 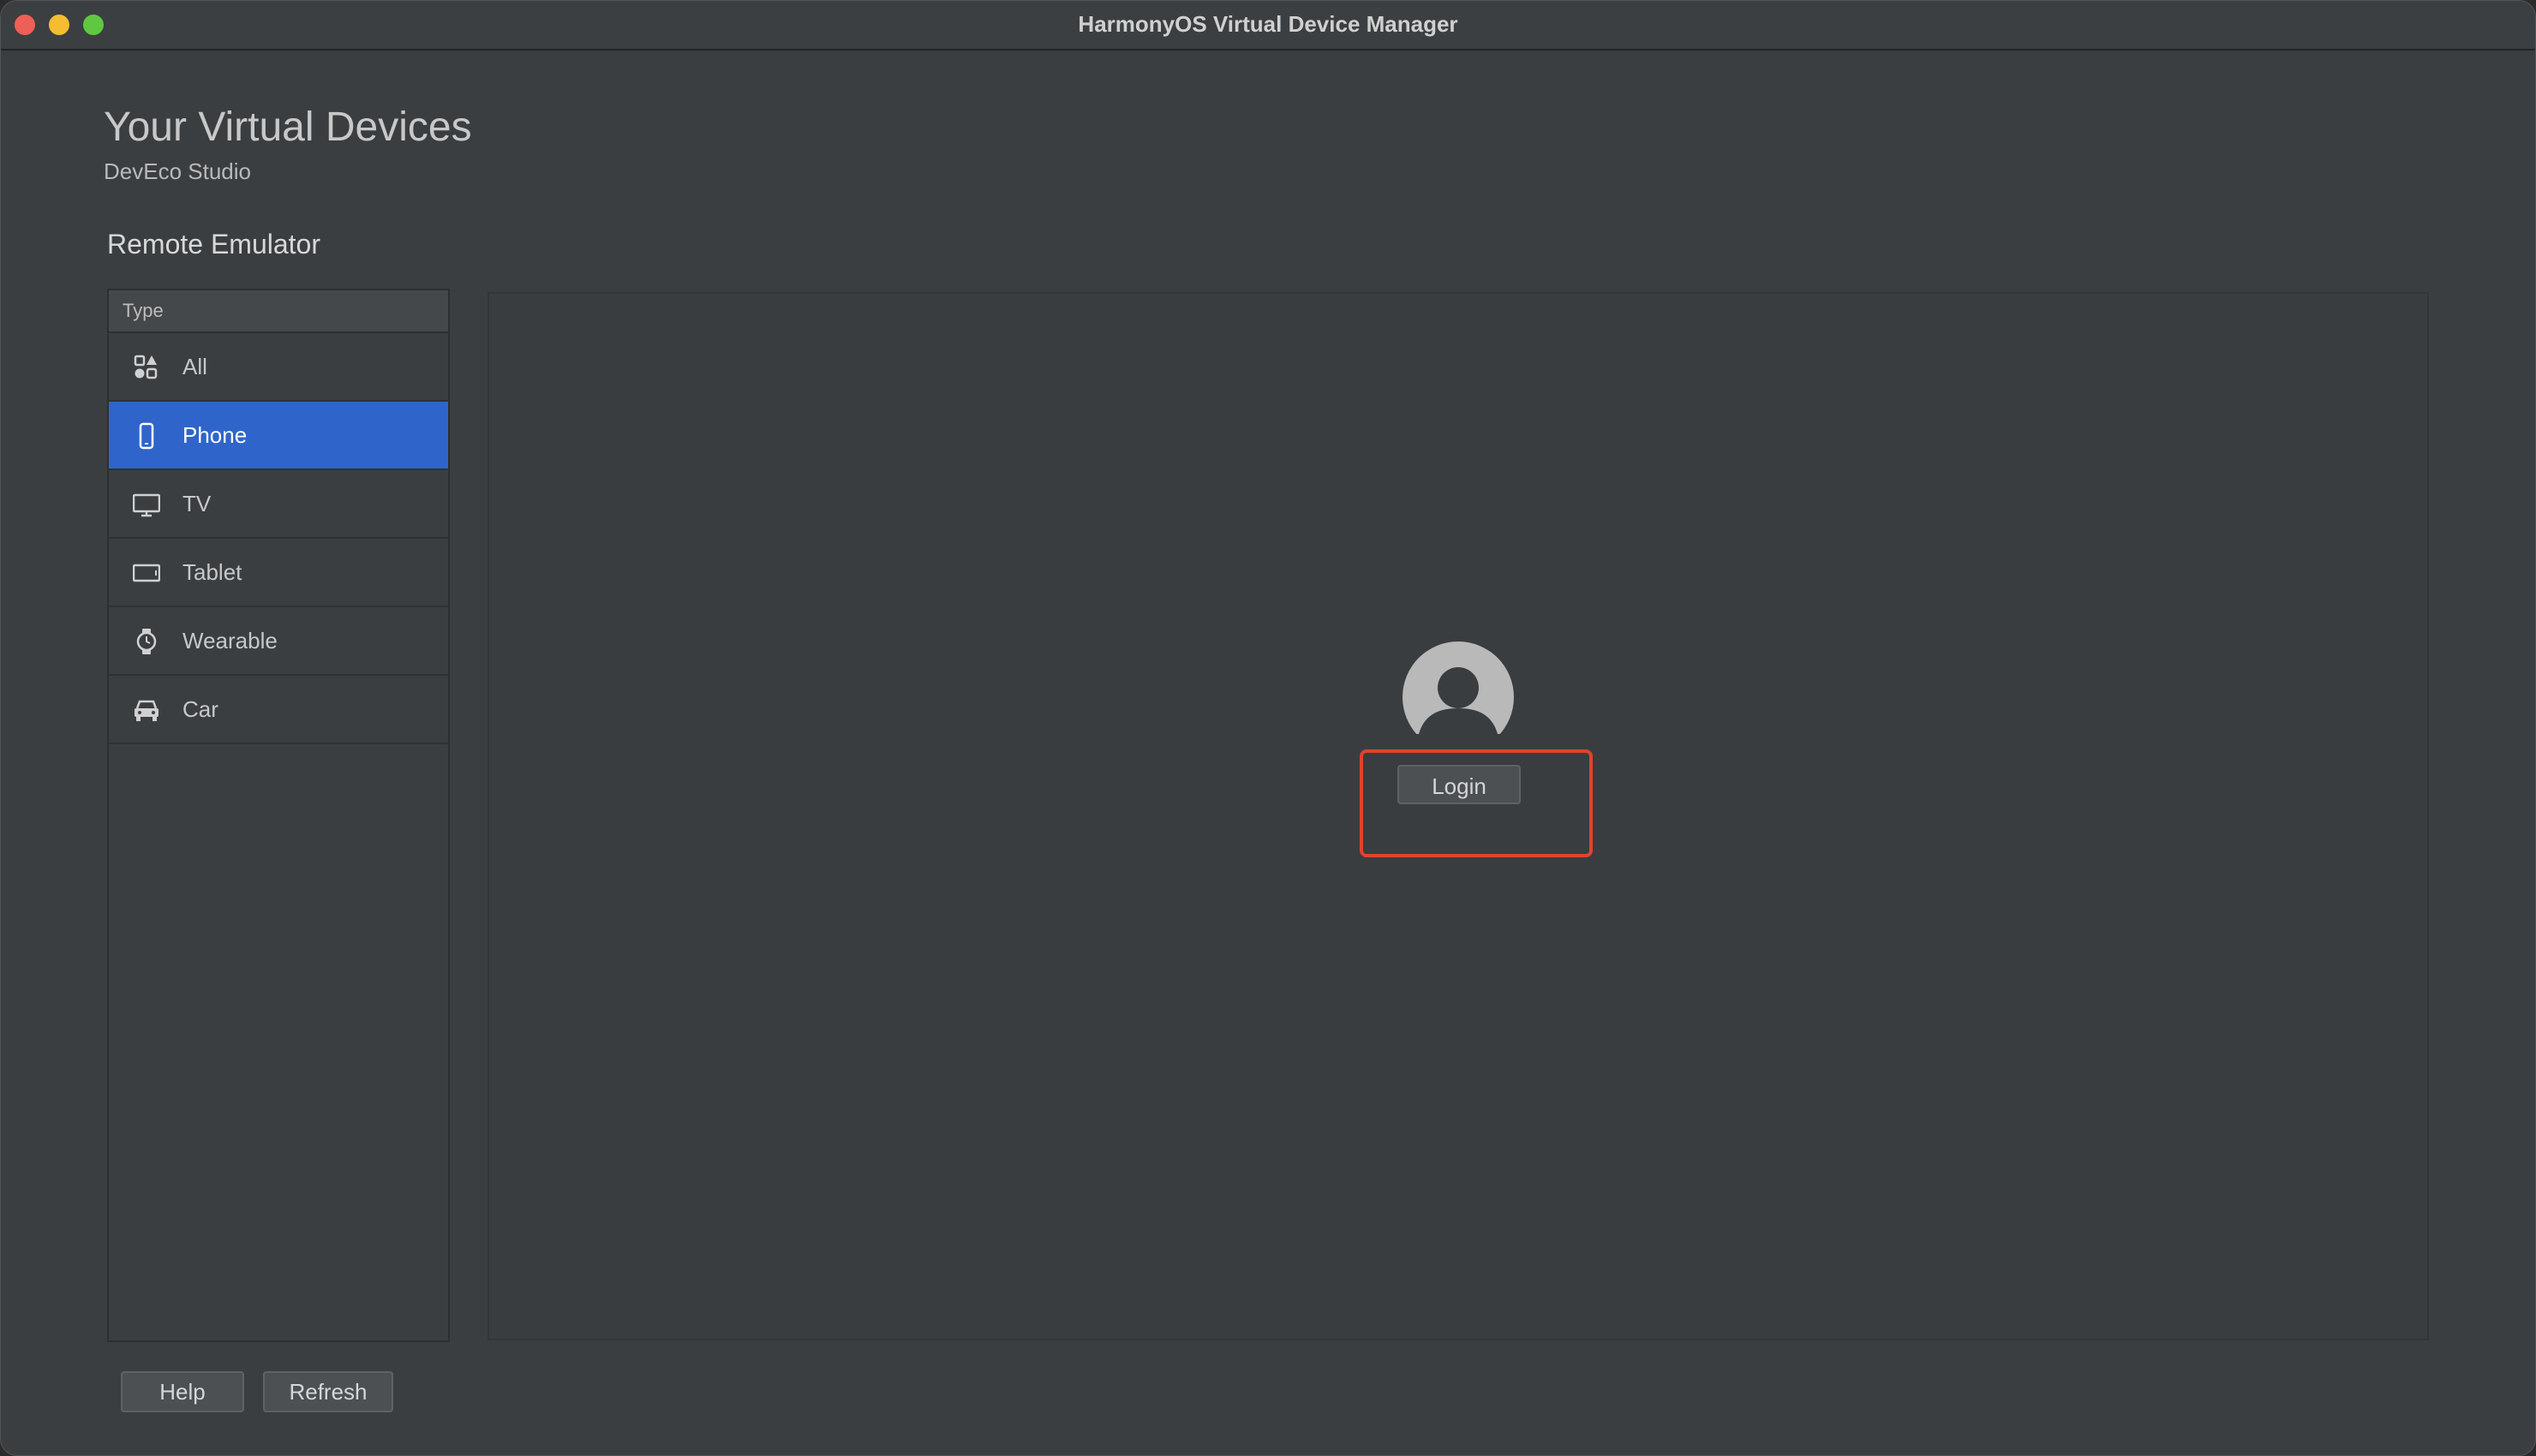 What do you see at coordinates (215, 435) in the screenshot?
I see `type-item-label: Phone` at bounding box center [215, 435].